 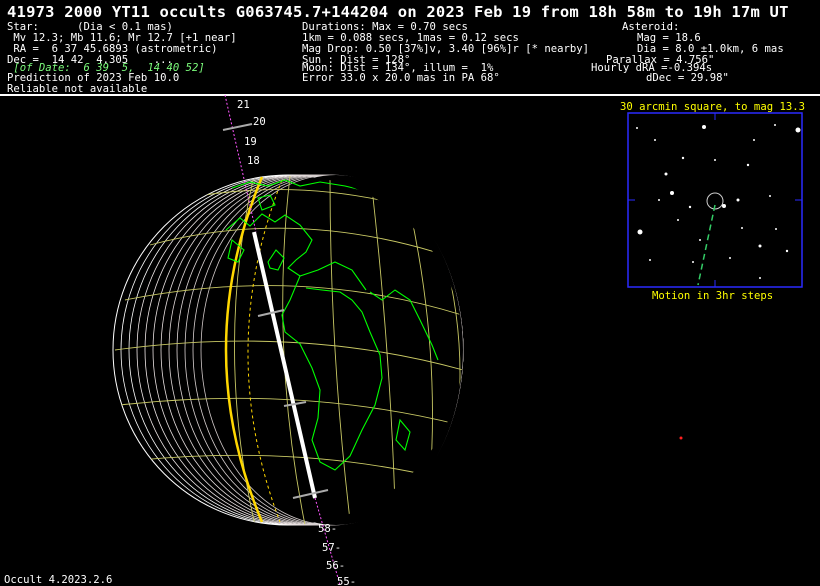 I want to click on path-tick-label: 56-, so click(x=335, y=566).